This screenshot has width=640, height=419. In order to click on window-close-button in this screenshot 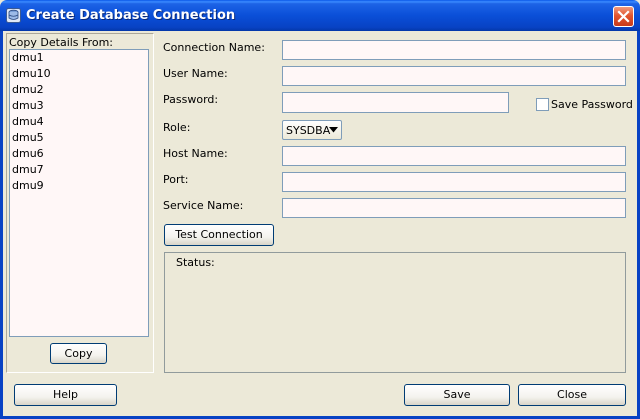, I will do `click(623, 16)`.